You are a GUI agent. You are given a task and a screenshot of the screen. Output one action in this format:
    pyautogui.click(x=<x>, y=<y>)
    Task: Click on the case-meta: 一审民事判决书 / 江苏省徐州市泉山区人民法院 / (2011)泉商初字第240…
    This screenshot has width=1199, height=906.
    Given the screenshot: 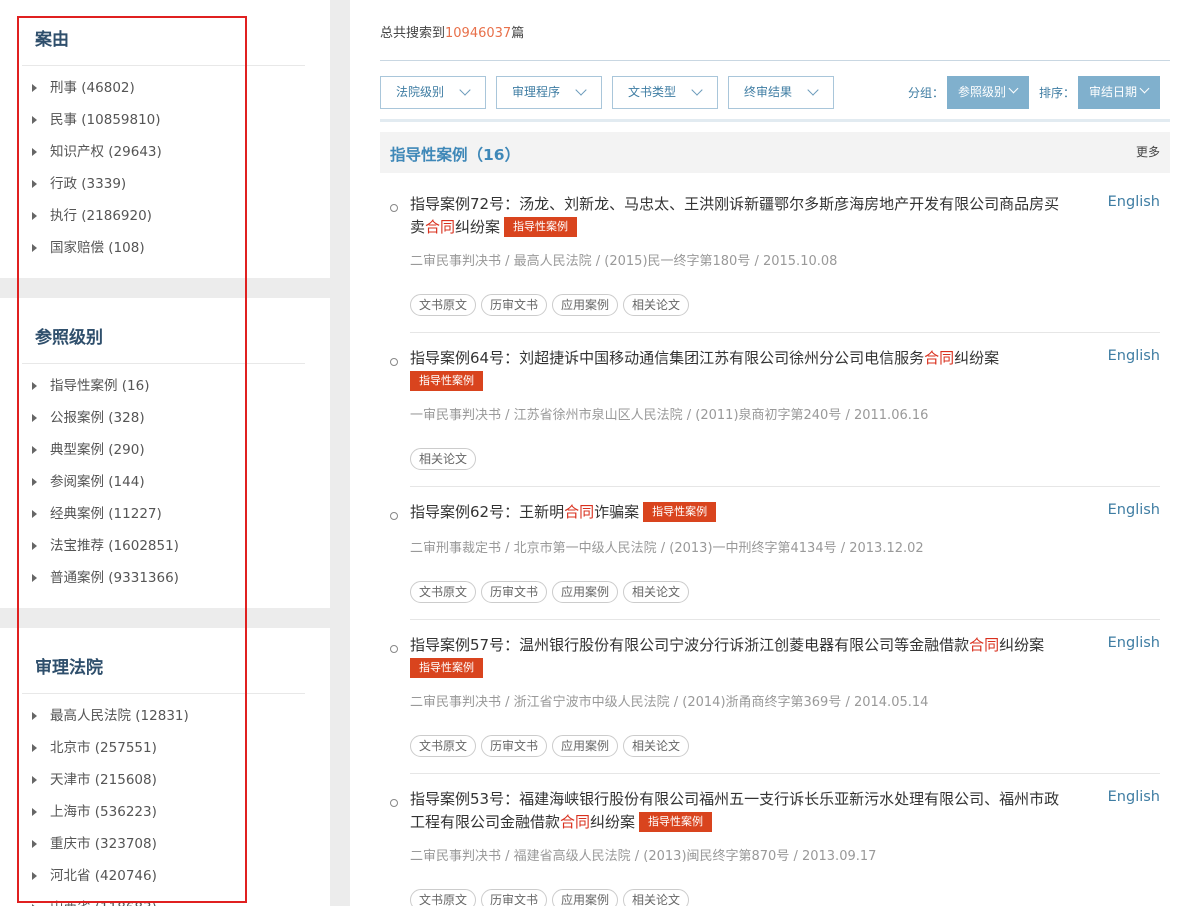 What is the action you would take?
    pyautogui.click(x=669, y=415)
    